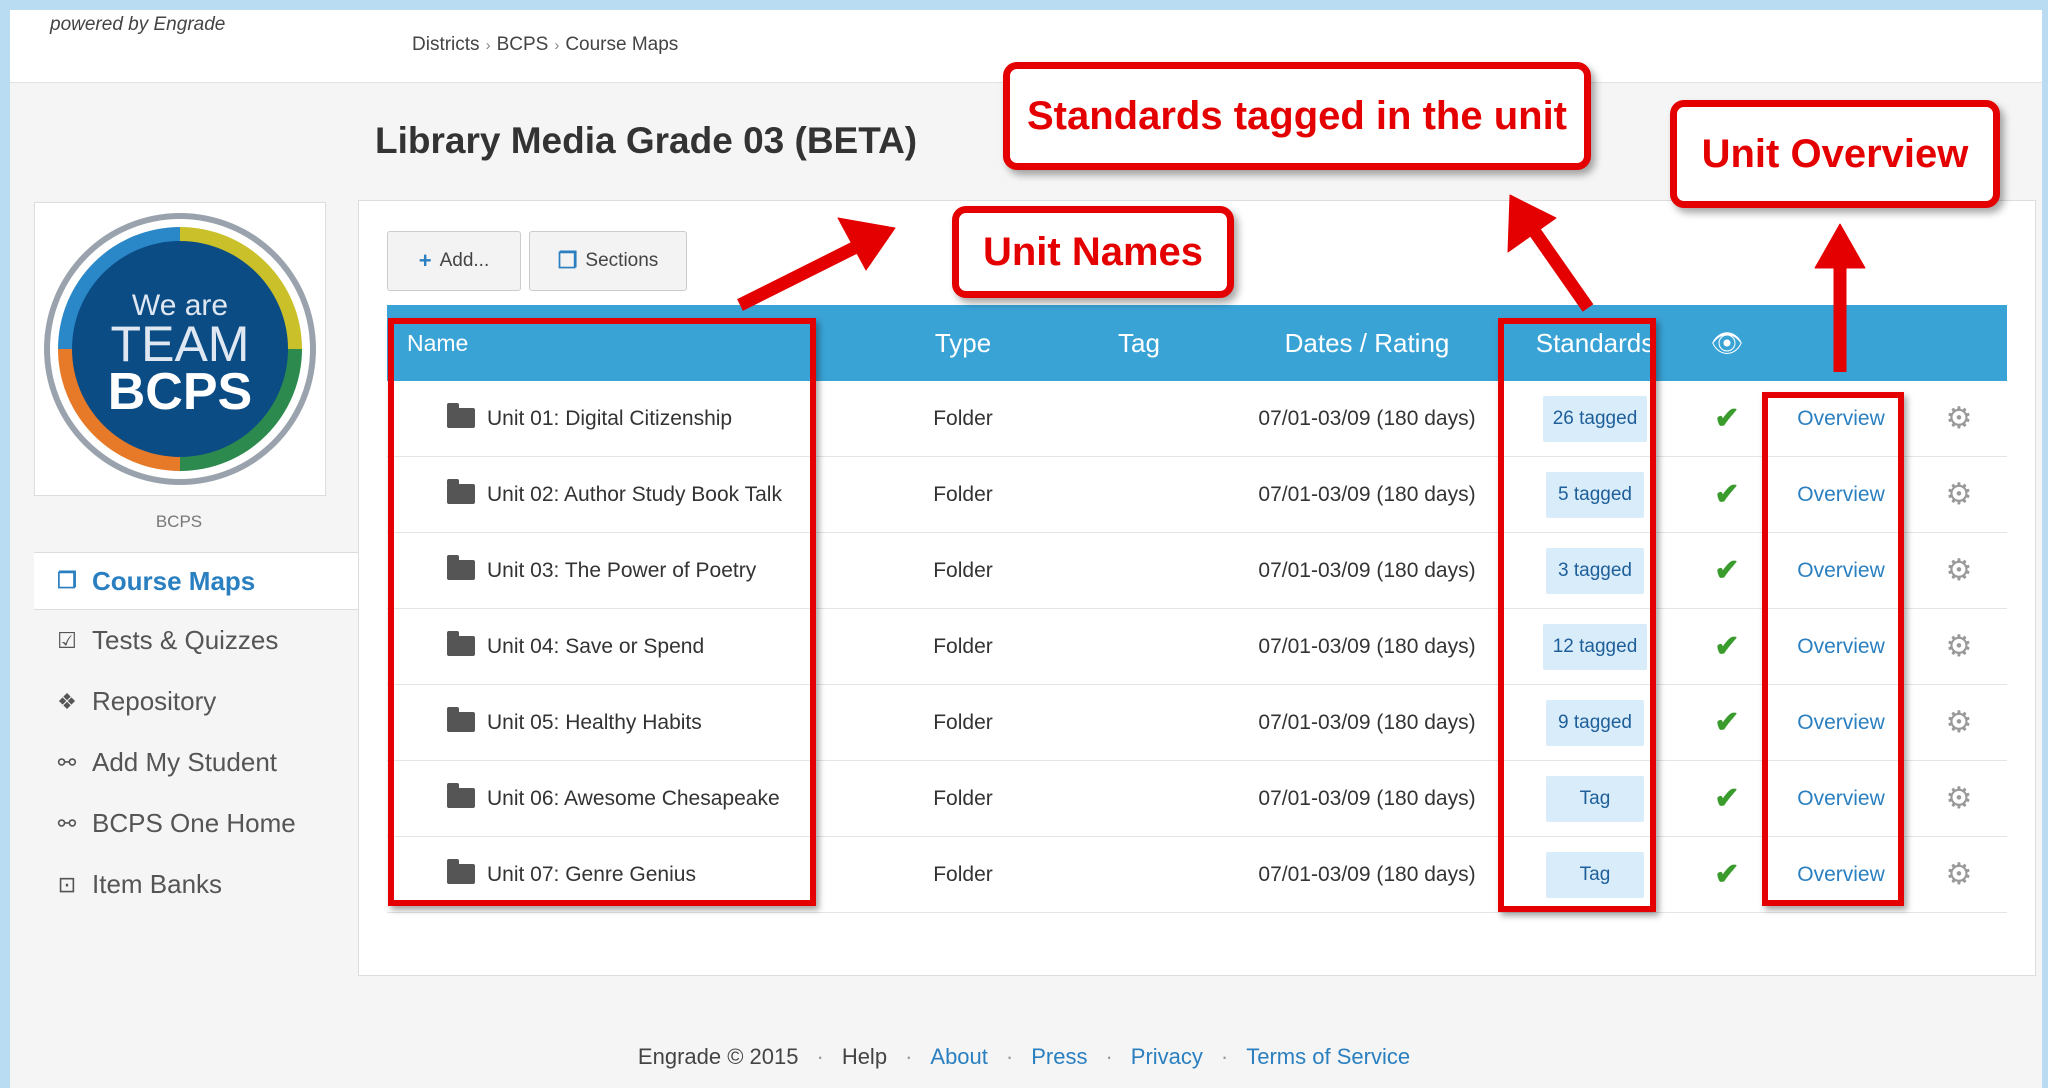  Describe the element at coordinates (1093, 252) in the screenshot. I see `annotation-unit-names: Unit Names` at that location.